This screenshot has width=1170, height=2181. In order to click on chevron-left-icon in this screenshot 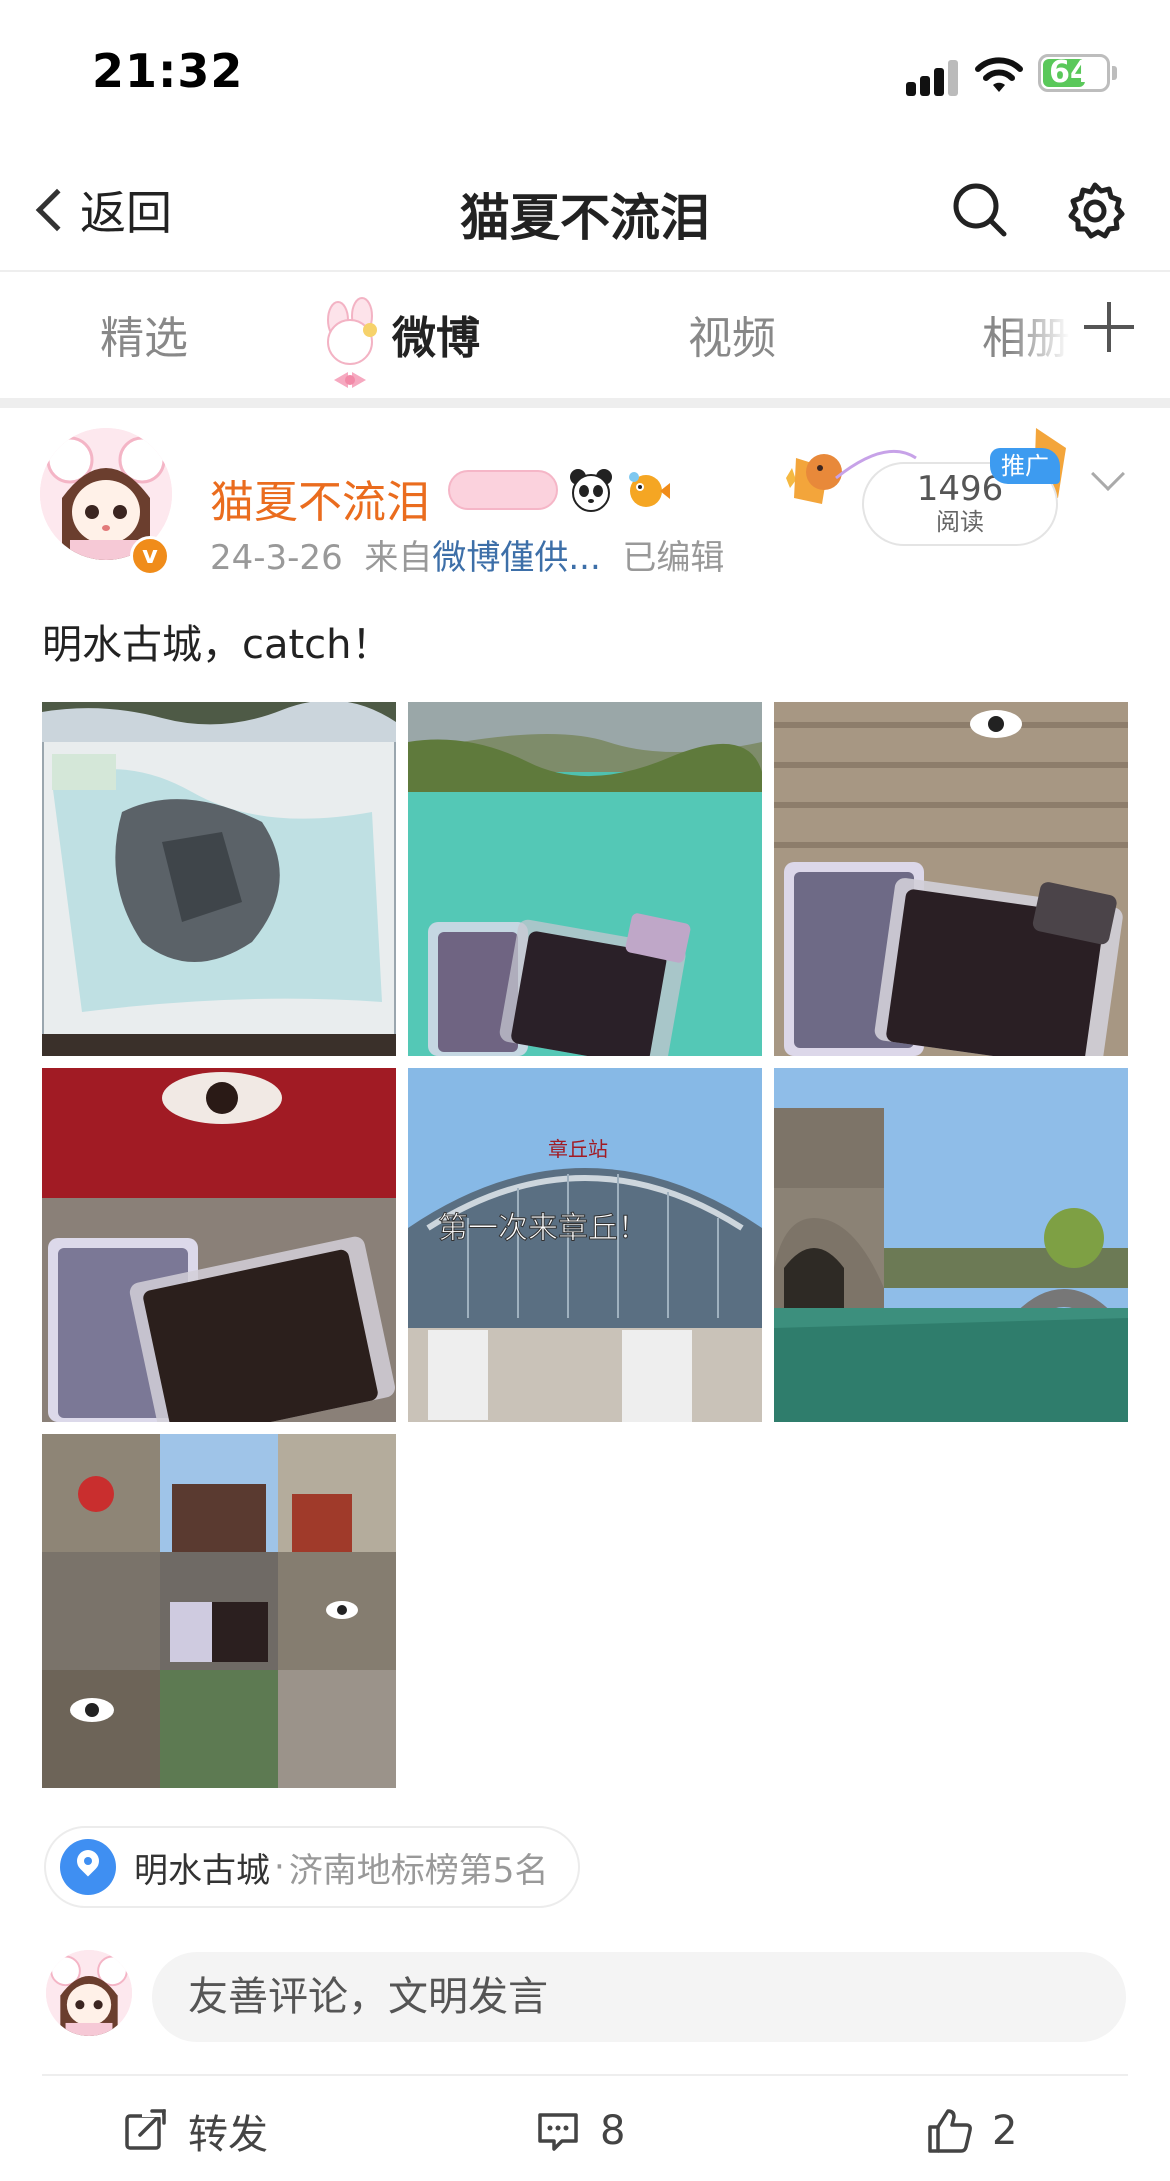, I will do `click(57, 210)`.